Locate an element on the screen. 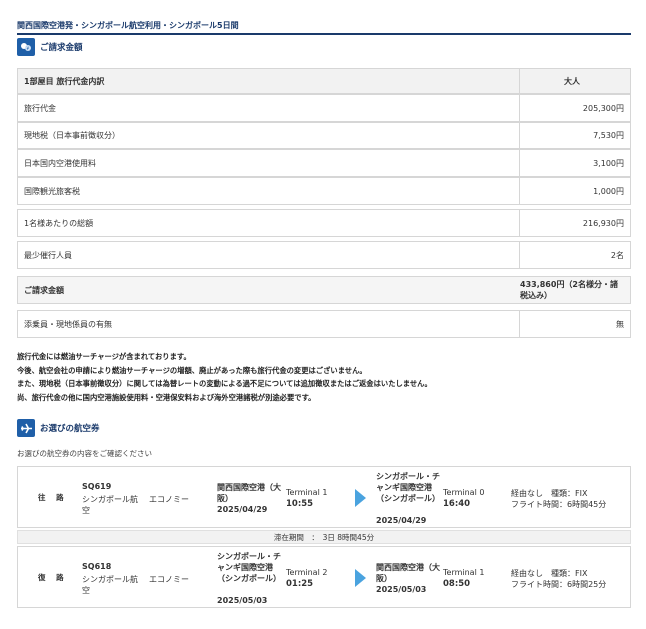  row-value: 216,930円 is located at coordinates (603, 223).